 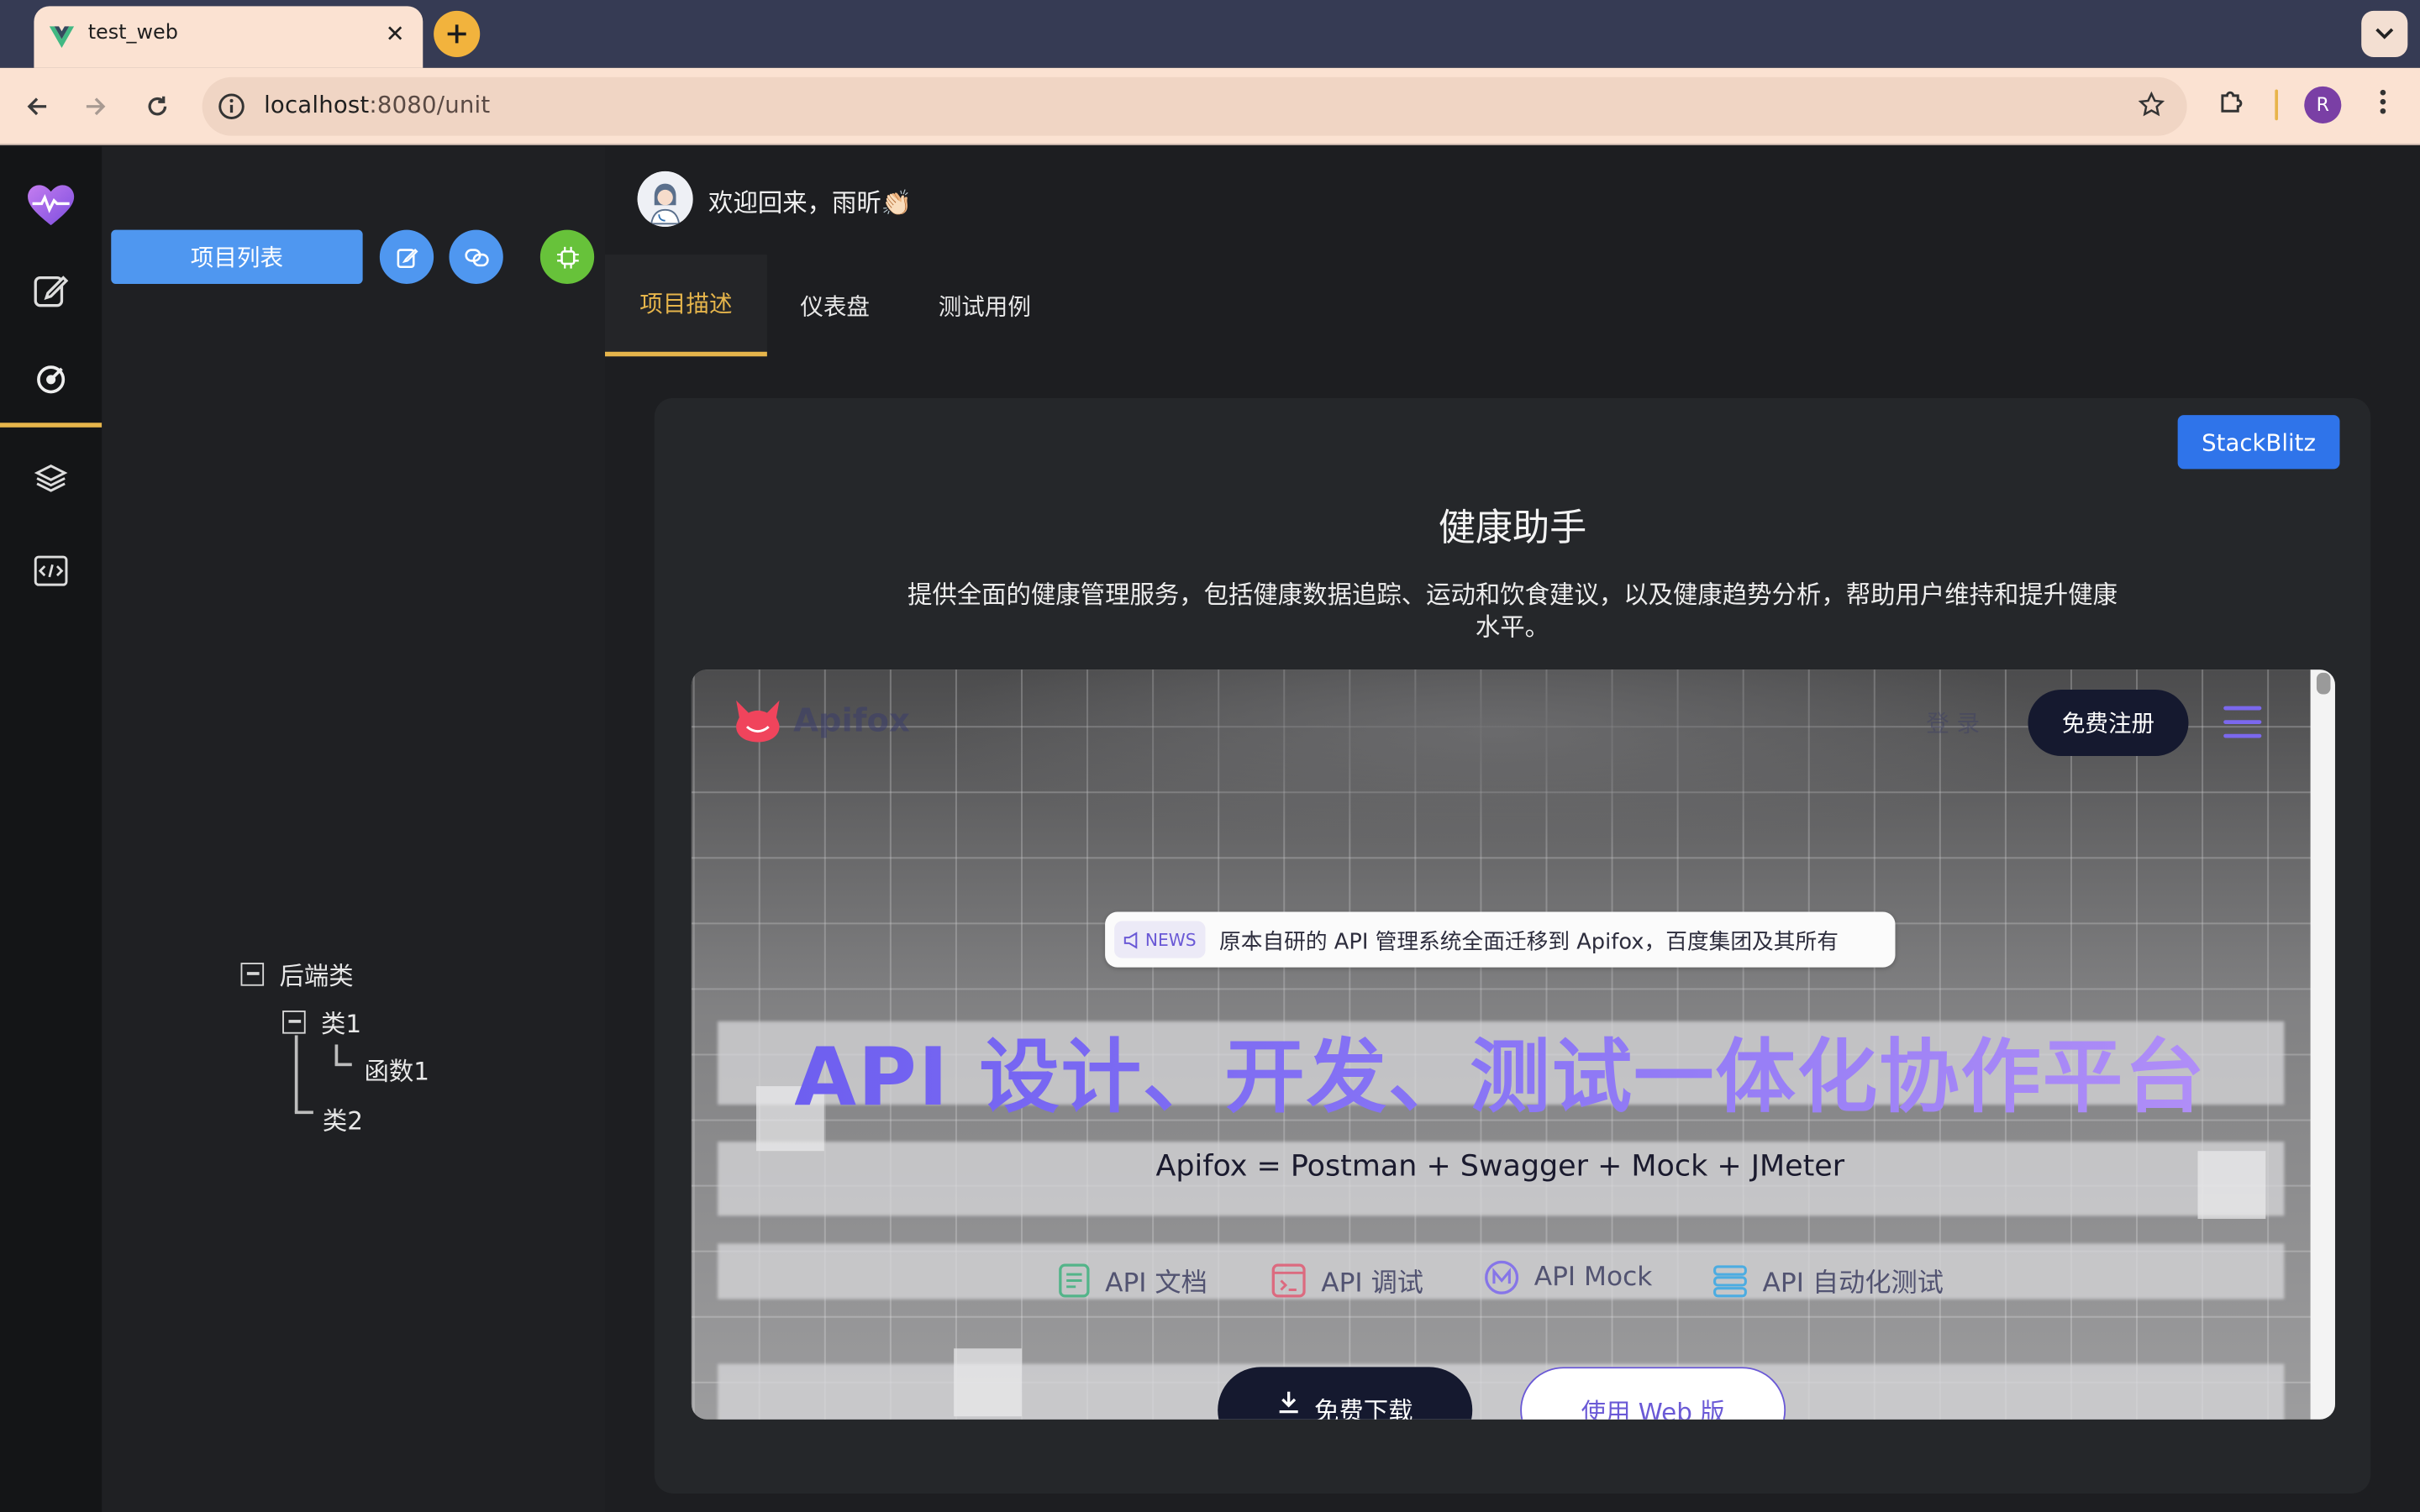 I want to click on reload-button, so click(x=157, y=107).